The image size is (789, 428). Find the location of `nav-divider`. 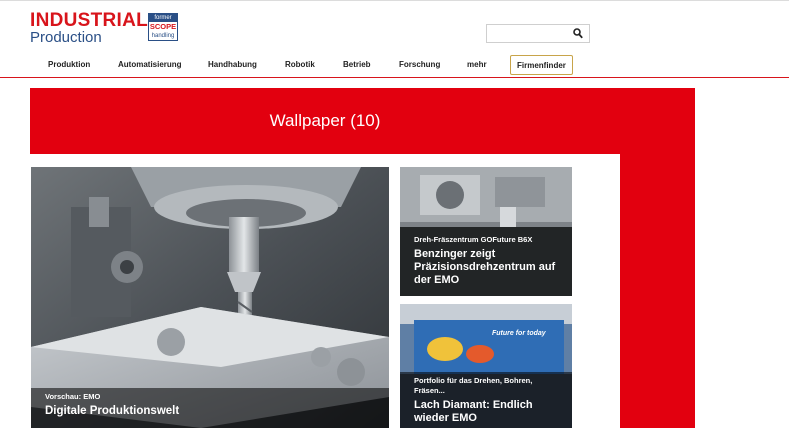

nav-divider is located at coordinates (394, 77).